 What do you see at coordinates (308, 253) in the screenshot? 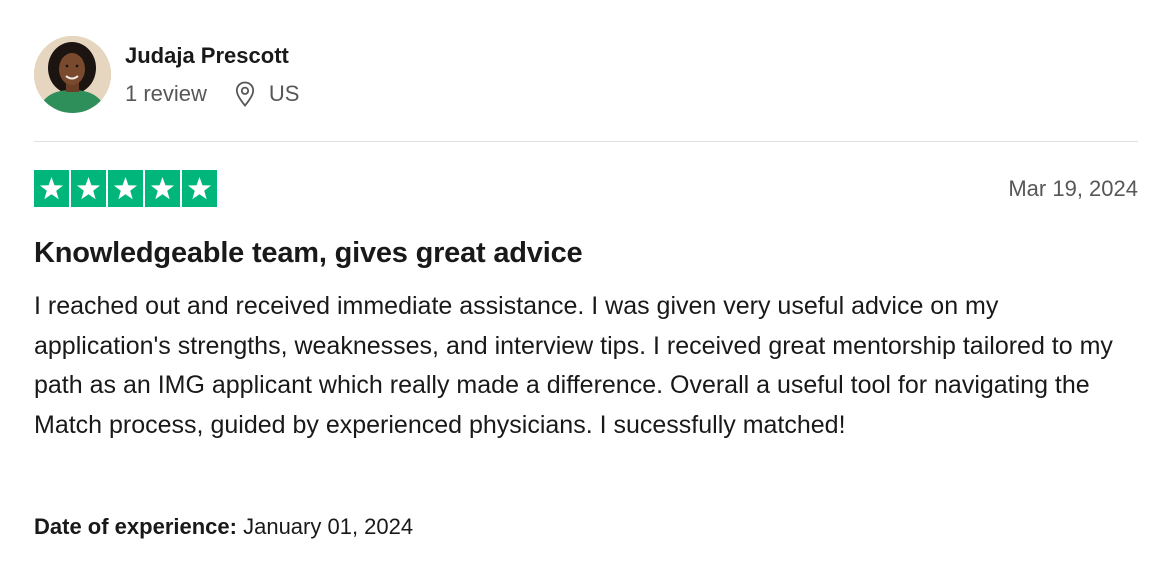
I see `review-title: Knowledgeable team, gives great advice` at bounding box center [308, 253].